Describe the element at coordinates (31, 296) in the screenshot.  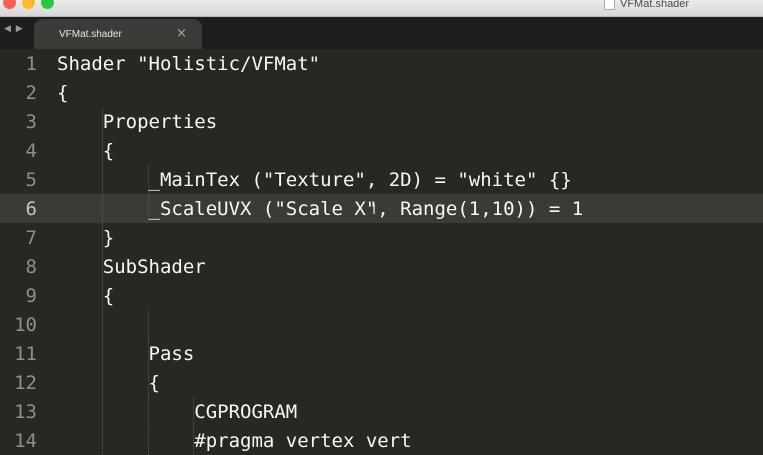
I see `line-number: 9` at that location.